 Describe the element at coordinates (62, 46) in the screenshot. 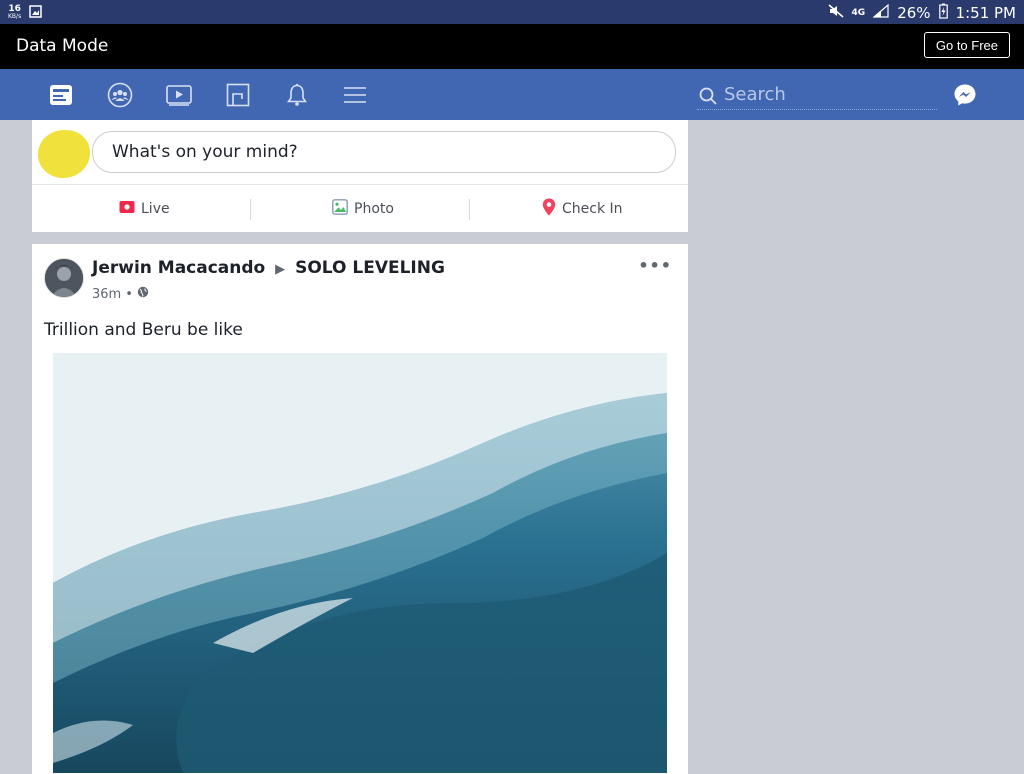

I see `data-mode-label: Data Mode` at that location.